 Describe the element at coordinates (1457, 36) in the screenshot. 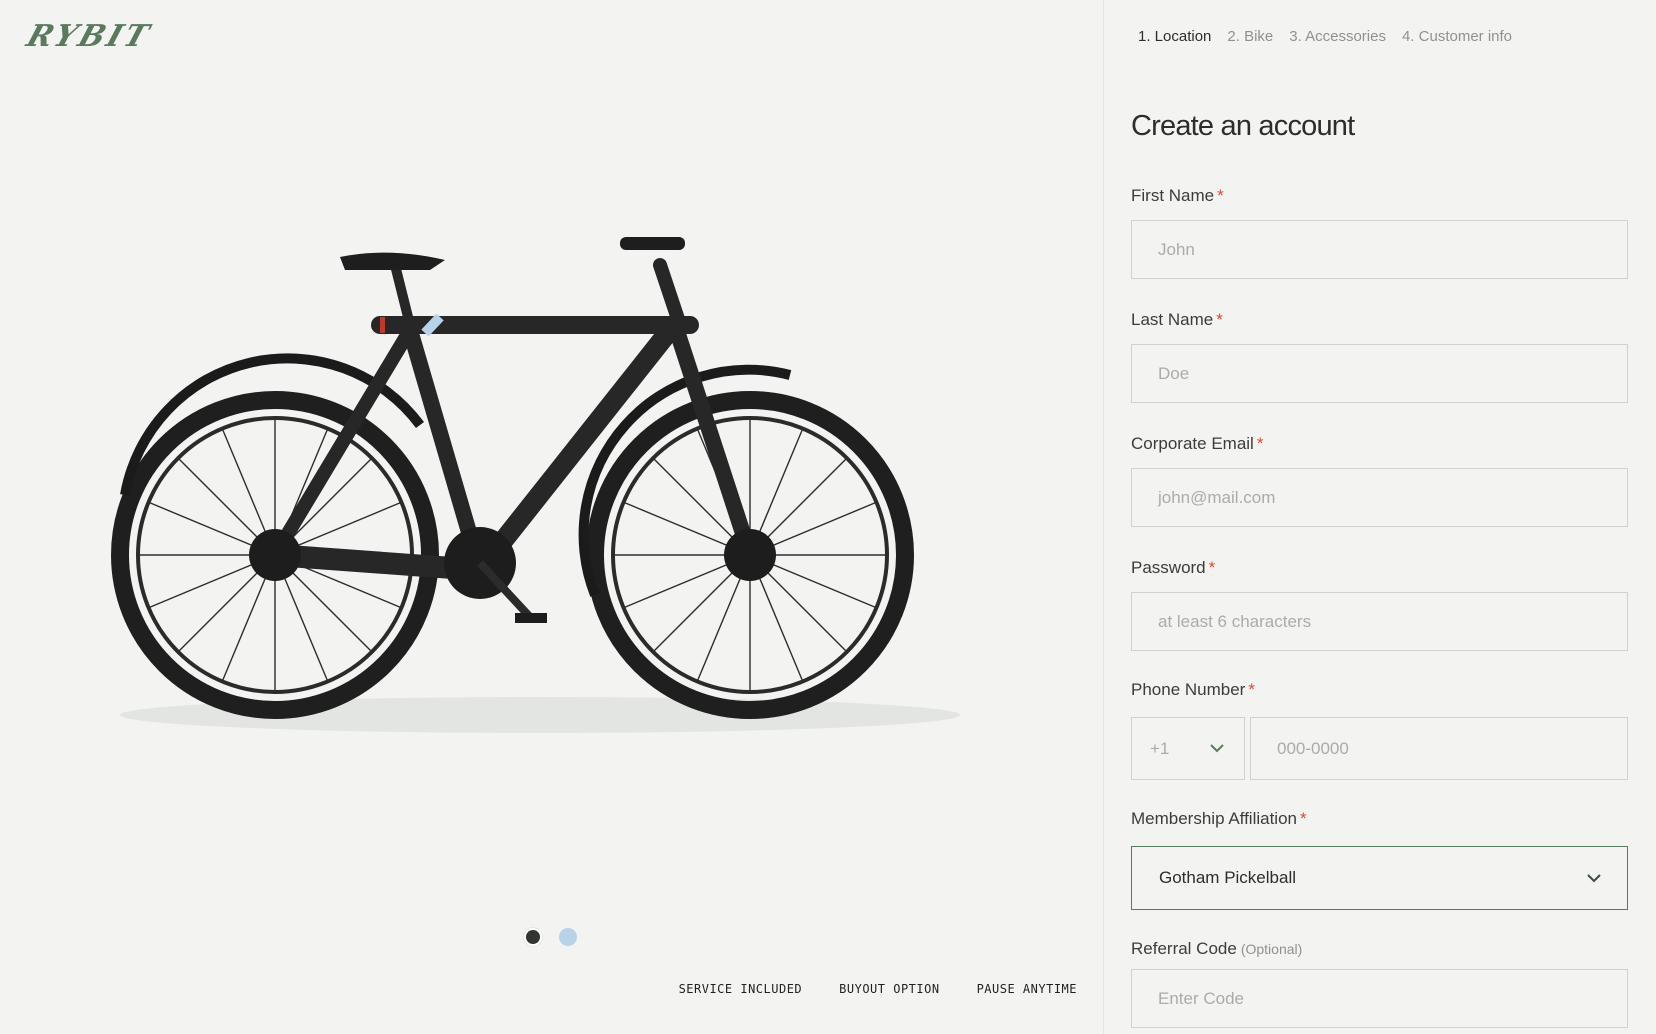

I see `step-customer-info: 4. Customer info` at that location.